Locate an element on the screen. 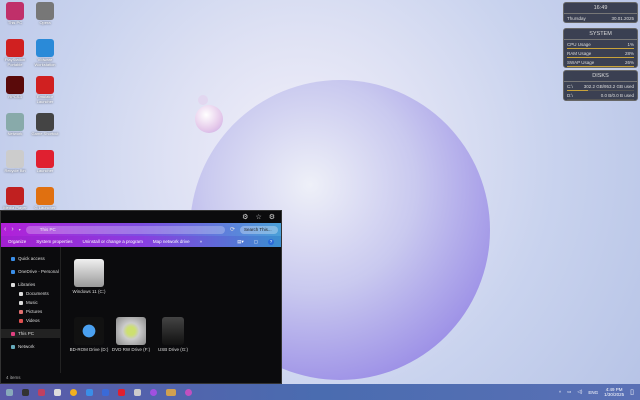 Image resolution: width=640 pixels, height=400 pixels. nav-item: Music is located at coordinates (30, 302).